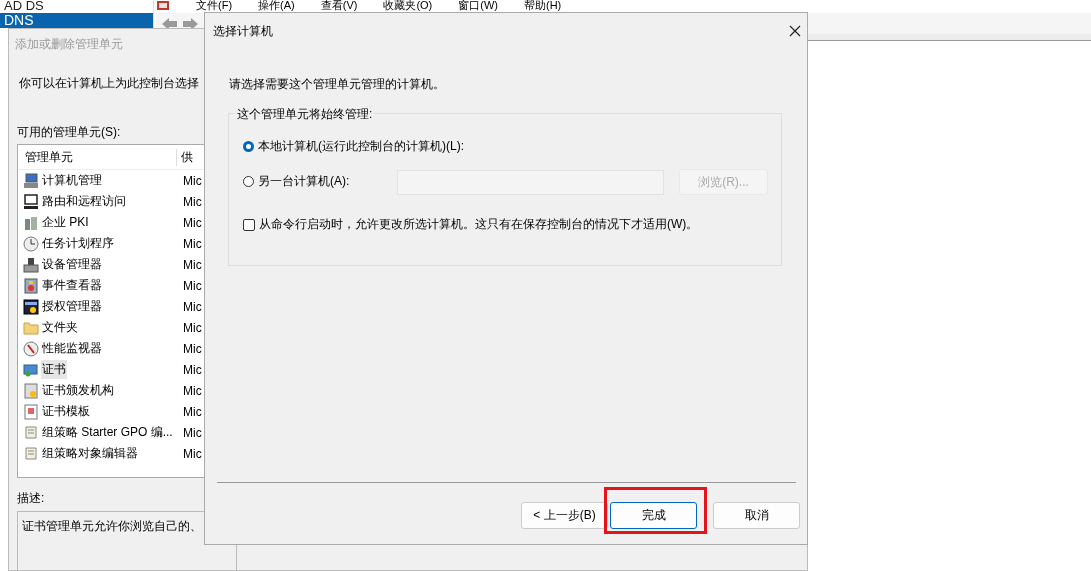 The height and width of the screenshot is (571, 1091). Describe the element at coordinates (31, 285) in the screenshot. I see `log-icon` at that location.